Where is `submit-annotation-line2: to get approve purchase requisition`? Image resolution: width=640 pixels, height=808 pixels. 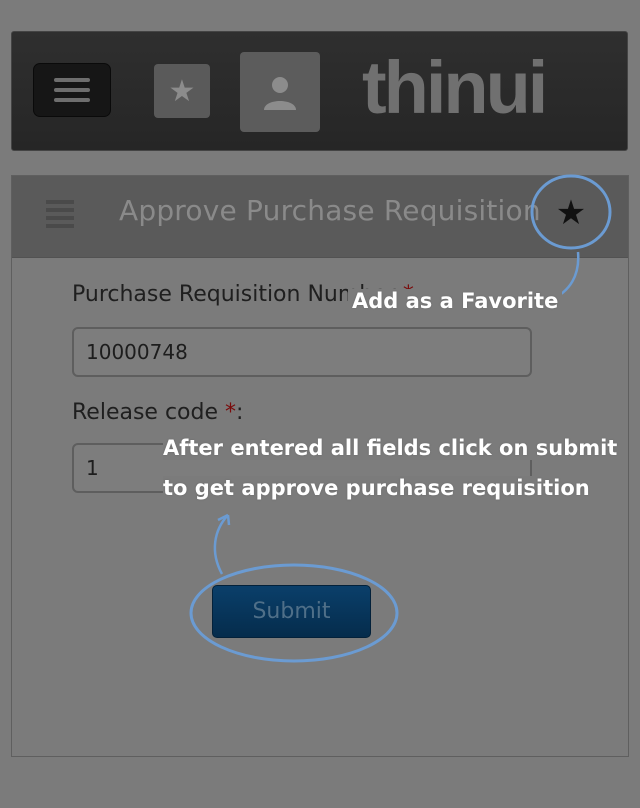 submit-annotation-line2: to get approve purchase requisition is located at coordinates (376, 488).